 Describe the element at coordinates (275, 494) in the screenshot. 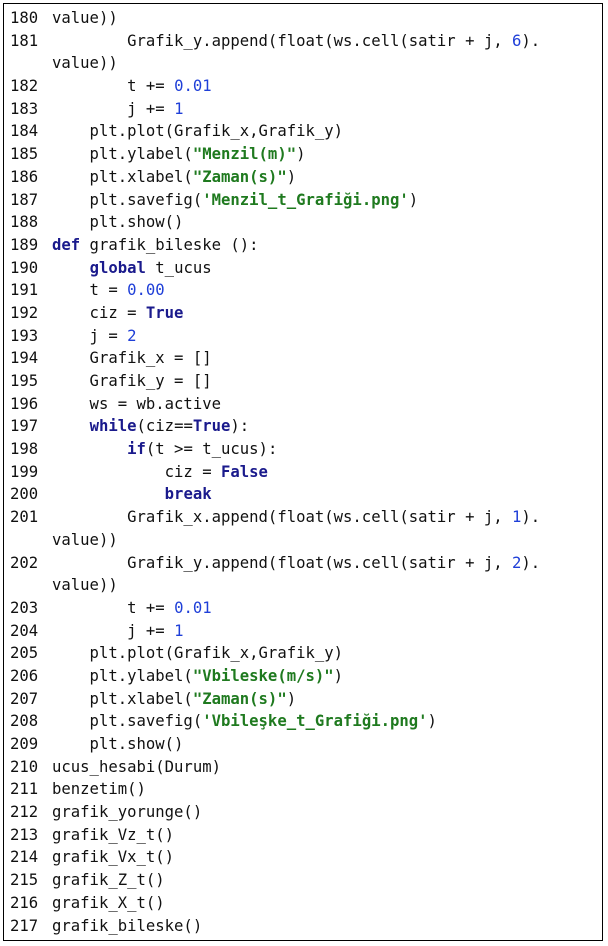

I see `code-line: 200 break` at that location.